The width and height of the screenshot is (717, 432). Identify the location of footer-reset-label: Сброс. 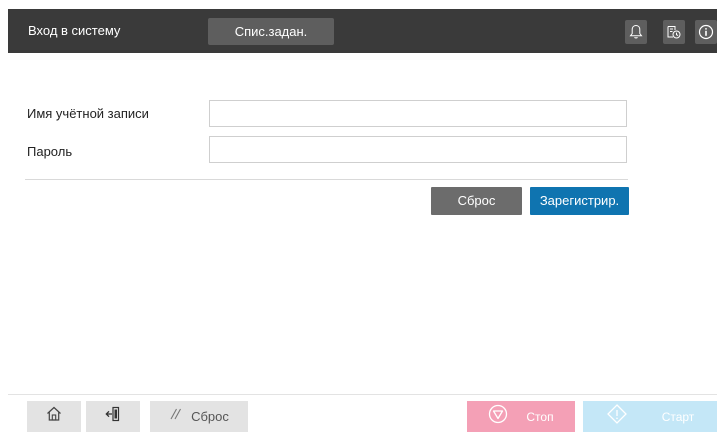
(210, 416).